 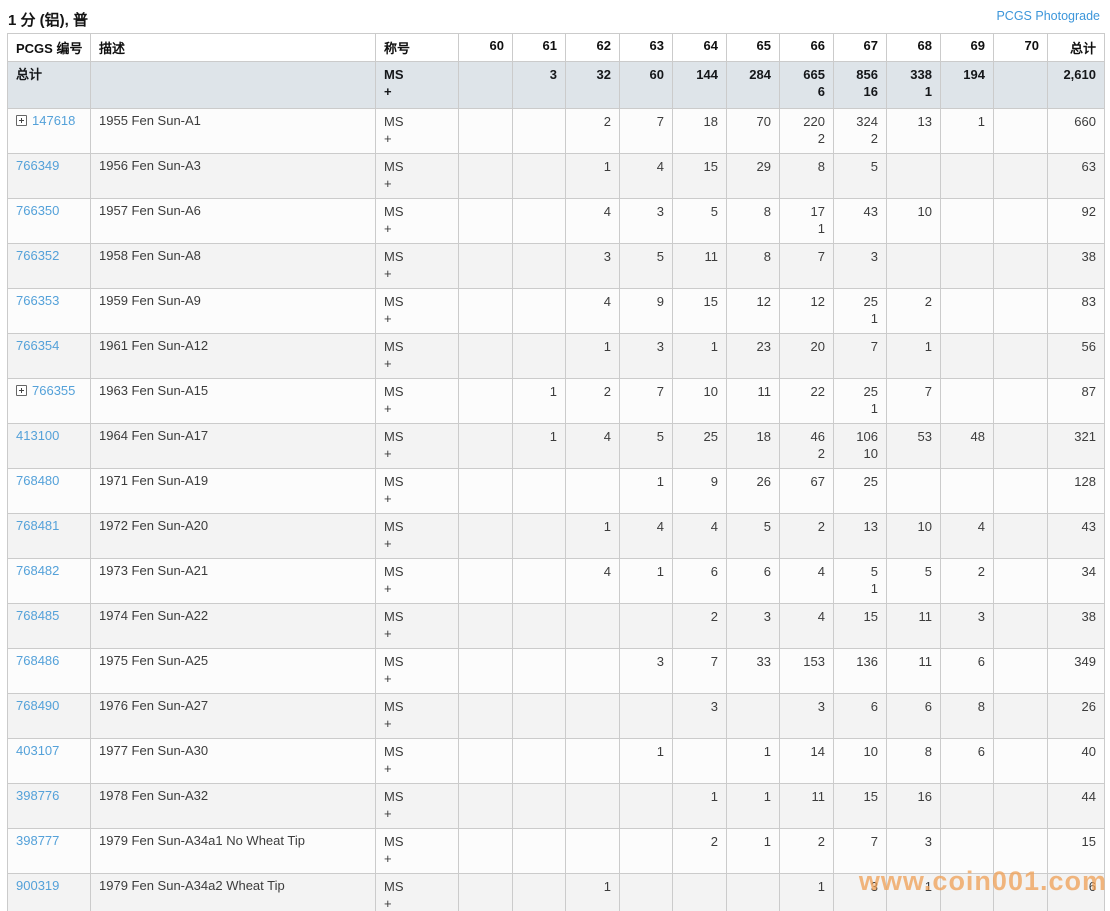 What do you see at coordinates (37, 795) in the screenshot?
I see `pcgs-number-link: 398776` at bounding box center [37, 795].